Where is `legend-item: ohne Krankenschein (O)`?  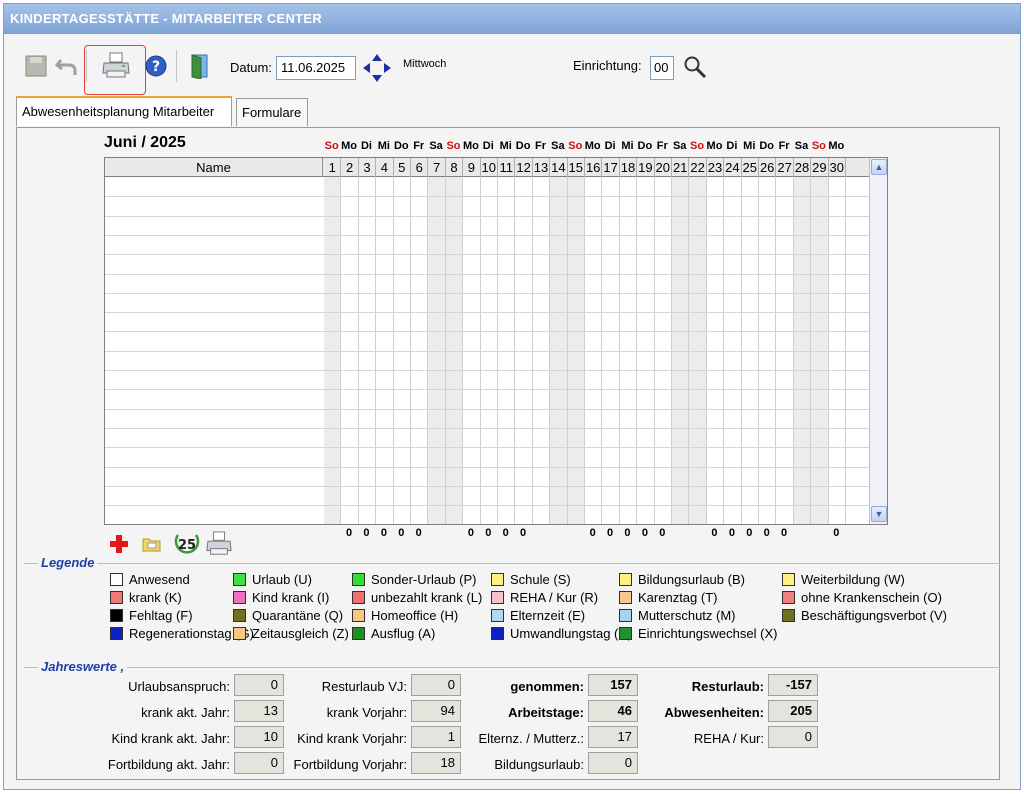
legend-item: ohne Krankenschein (O) is located at coordinates (862, 597).